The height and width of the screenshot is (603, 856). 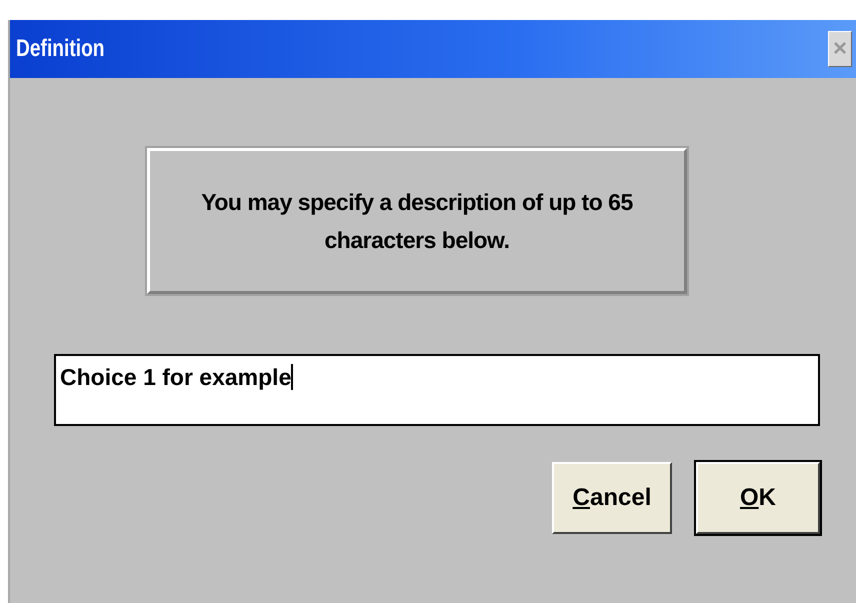 I want to click on cancel-button: Cancel, so click(x=612, y=498).